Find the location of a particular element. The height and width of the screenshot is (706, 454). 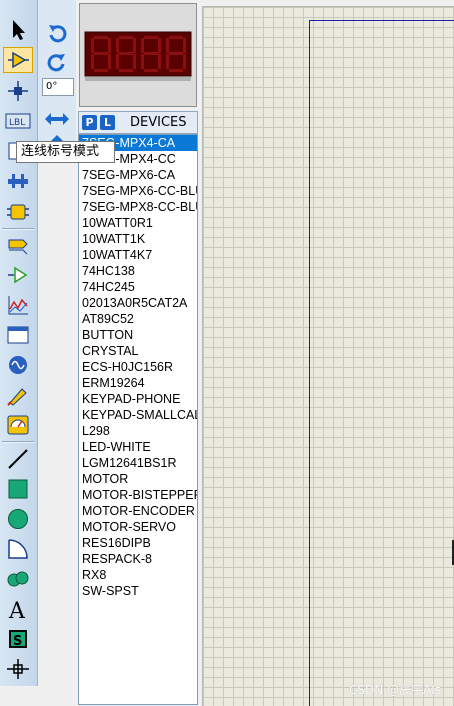

terminals-mode-button is located at coordinates (18, 245).